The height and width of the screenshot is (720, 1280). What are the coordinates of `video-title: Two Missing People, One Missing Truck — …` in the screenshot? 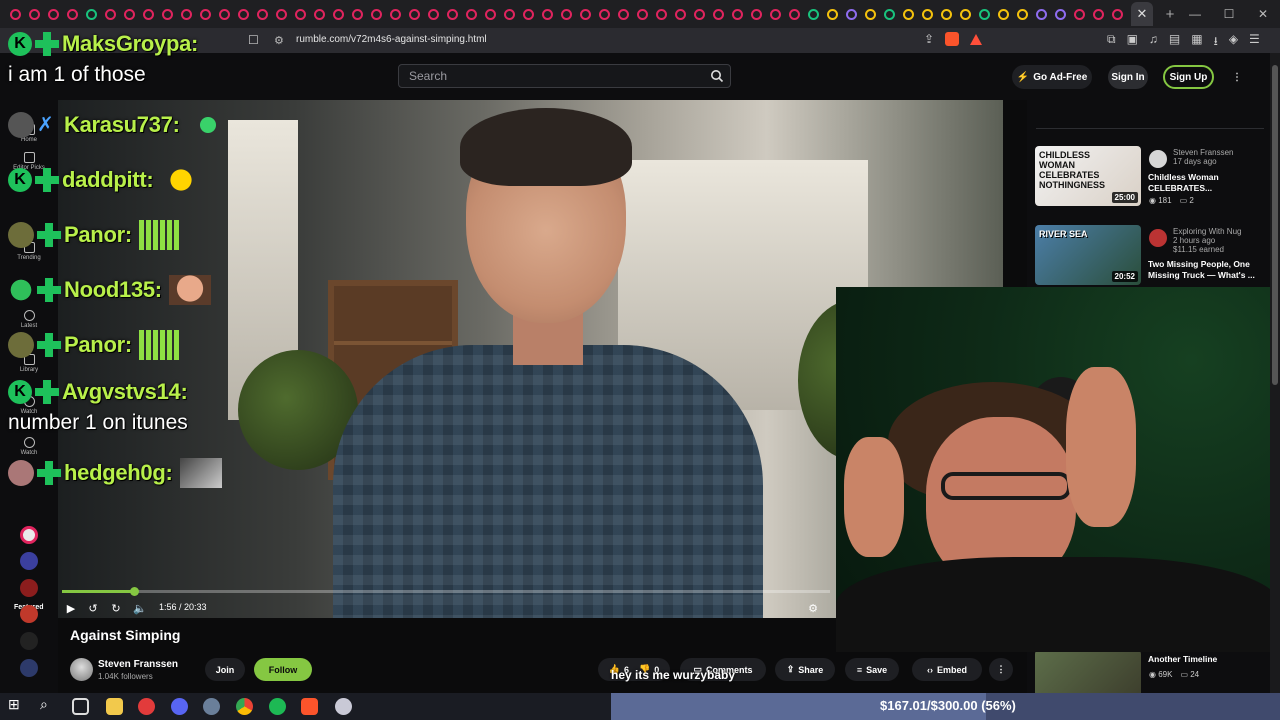 It's located at (1204, 270).